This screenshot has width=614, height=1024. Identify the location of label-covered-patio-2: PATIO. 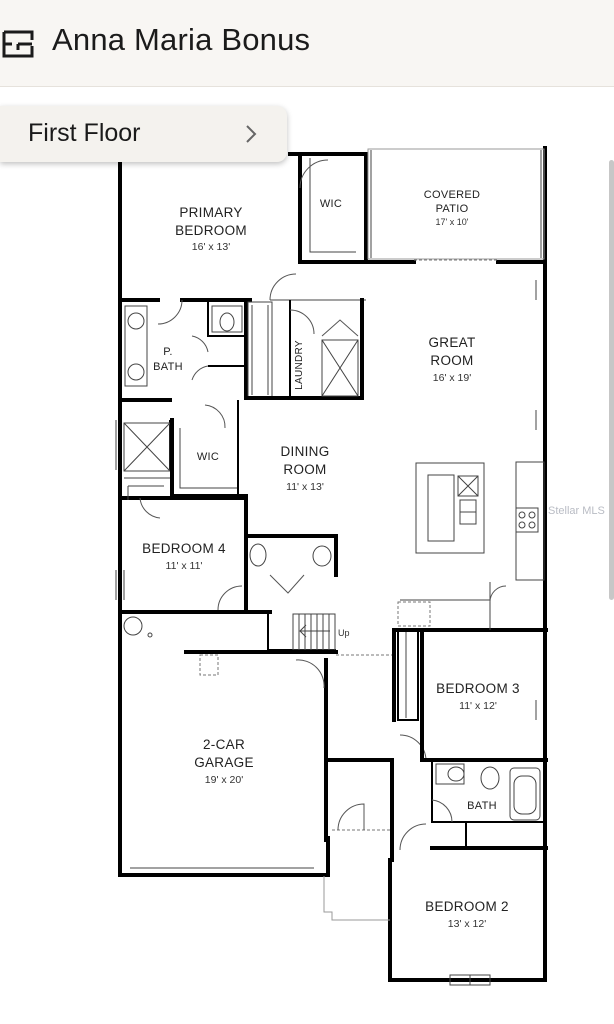
(452, 209).